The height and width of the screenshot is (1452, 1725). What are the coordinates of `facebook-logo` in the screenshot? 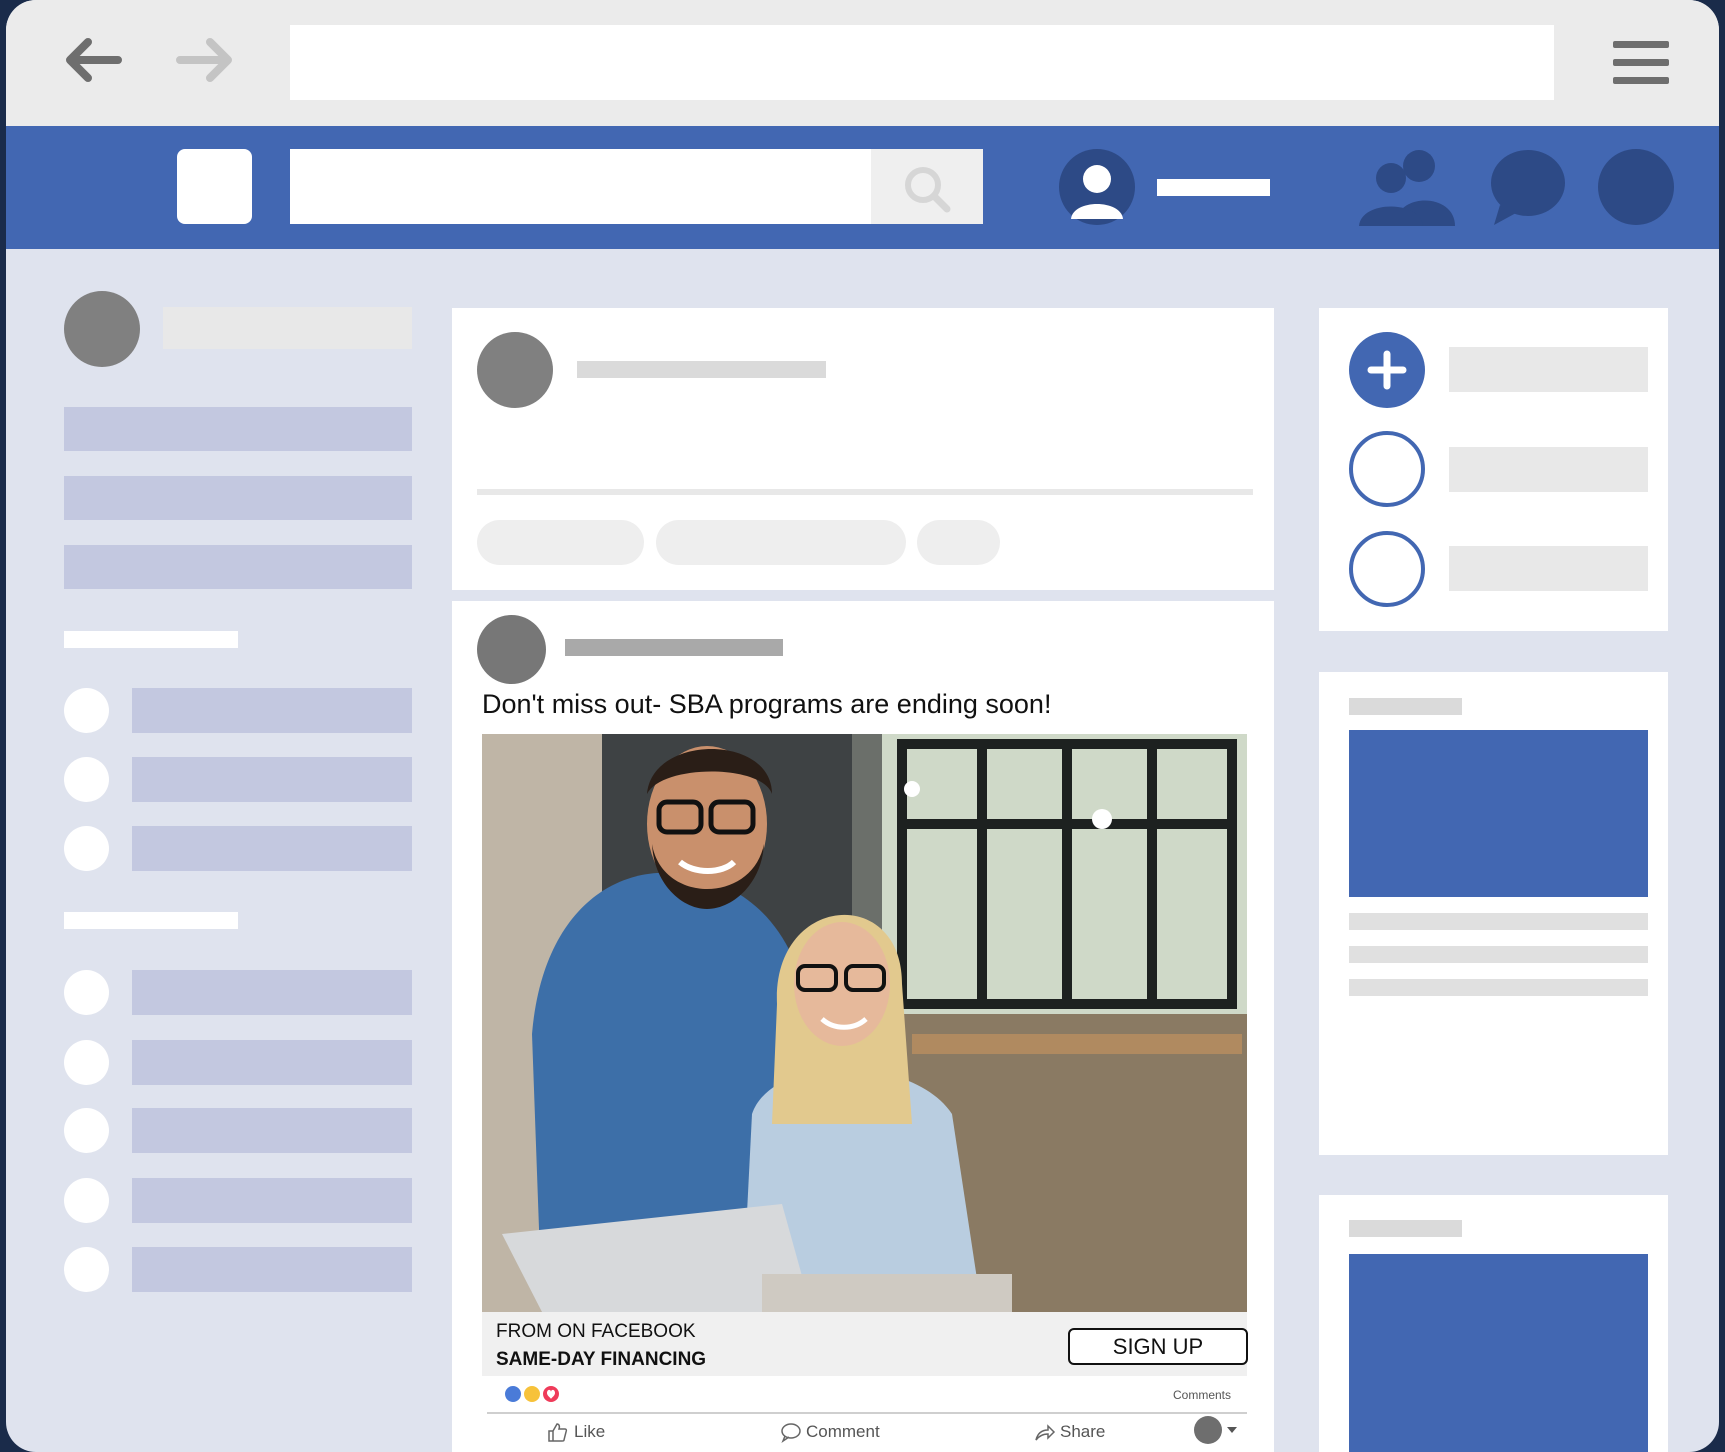 It's located at (214, 186).